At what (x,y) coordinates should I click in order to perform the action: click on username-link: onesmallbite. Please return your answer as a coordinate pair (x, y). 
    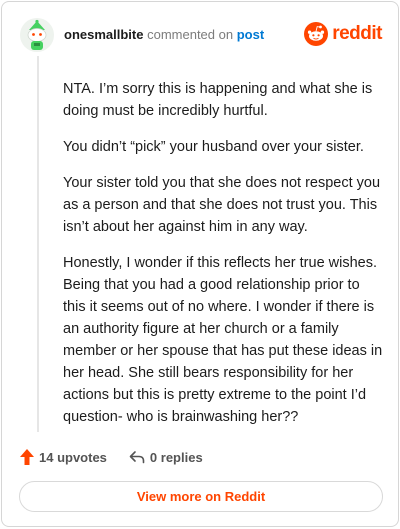
    Looking at the image, I should click on (103, 34).